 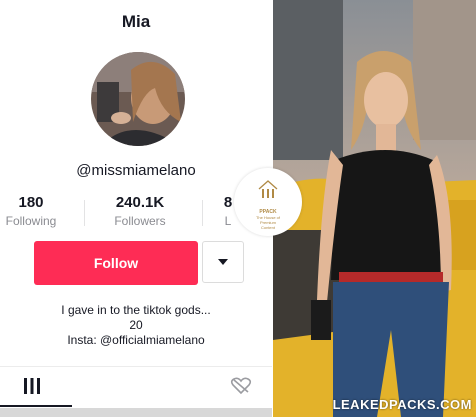 I want to click on more-dropdown-button, so click(x=223, y=262).